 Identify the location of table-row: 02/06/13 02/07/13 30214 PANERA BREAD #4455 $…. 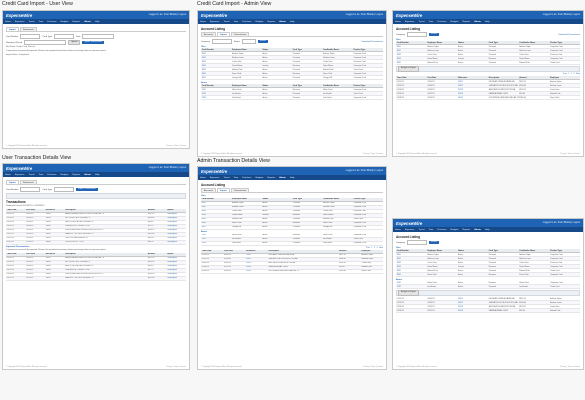
(488, 310).